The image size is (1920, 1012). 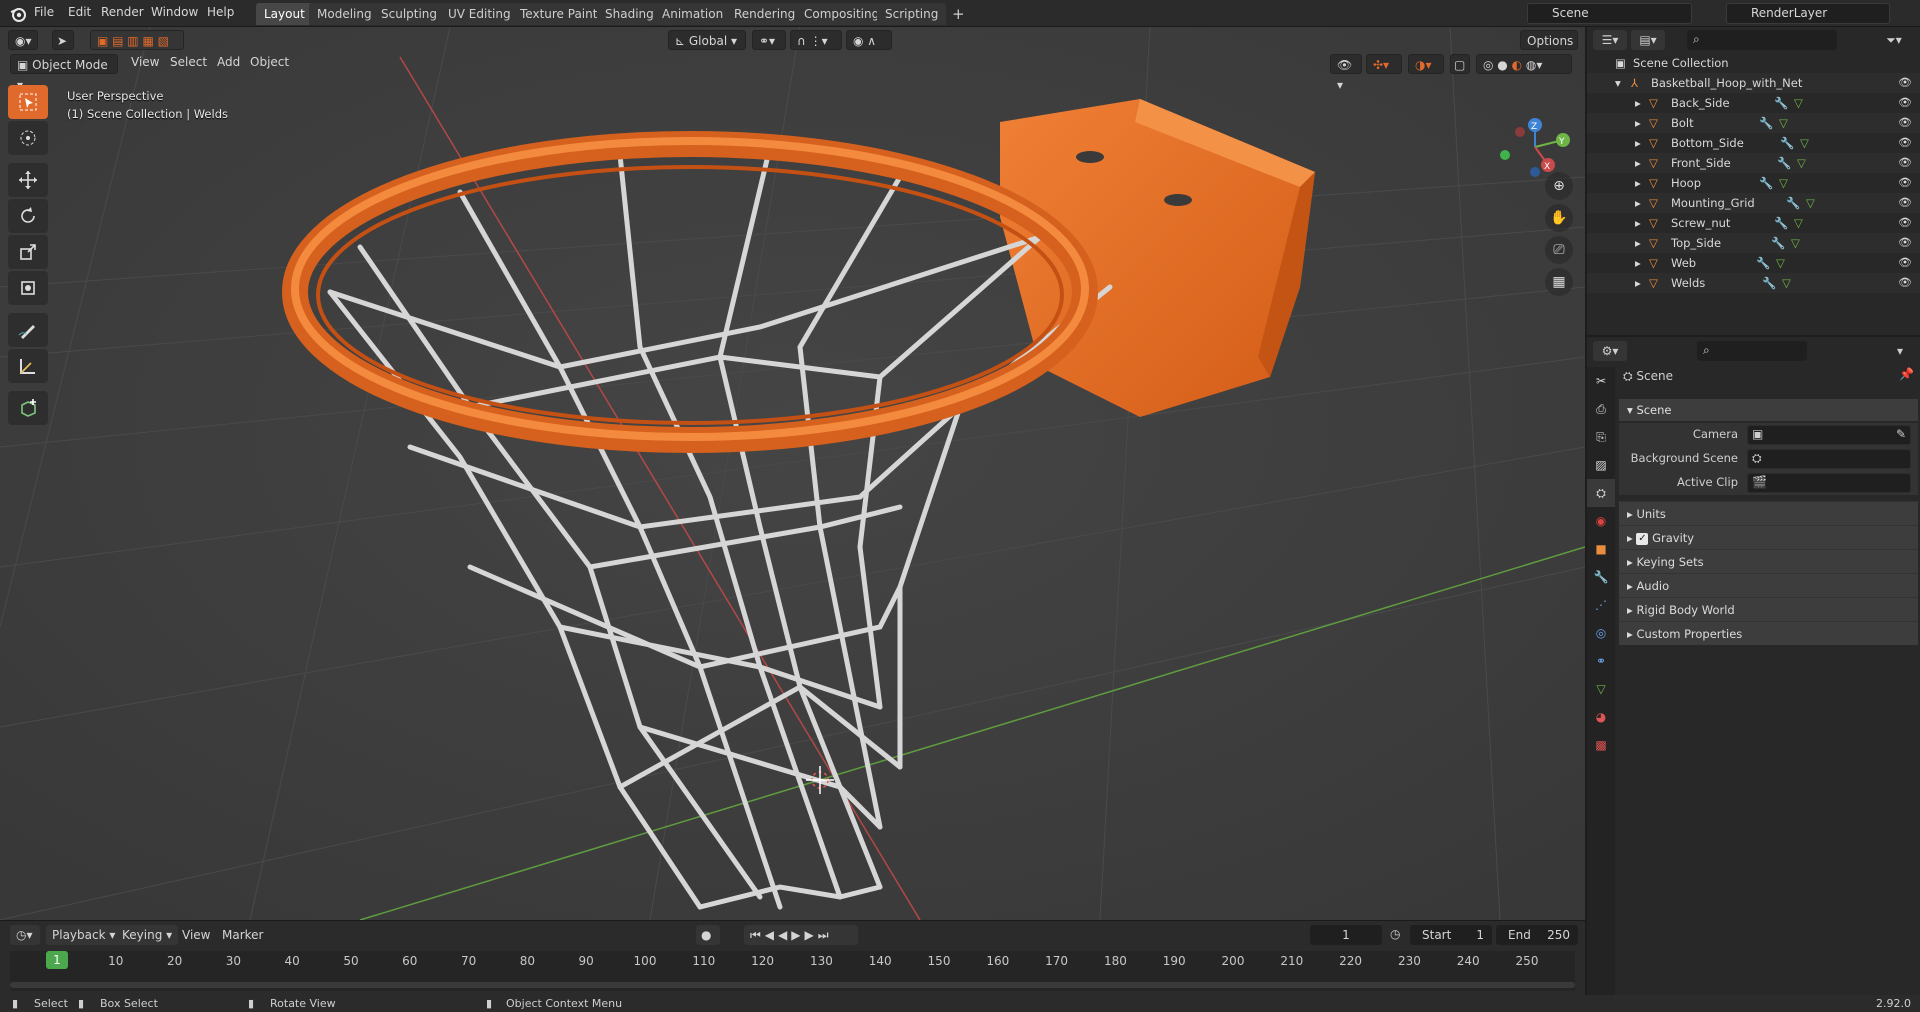 I want to click on gravity-checkbox: ✓, so click(x=1642, y=538).